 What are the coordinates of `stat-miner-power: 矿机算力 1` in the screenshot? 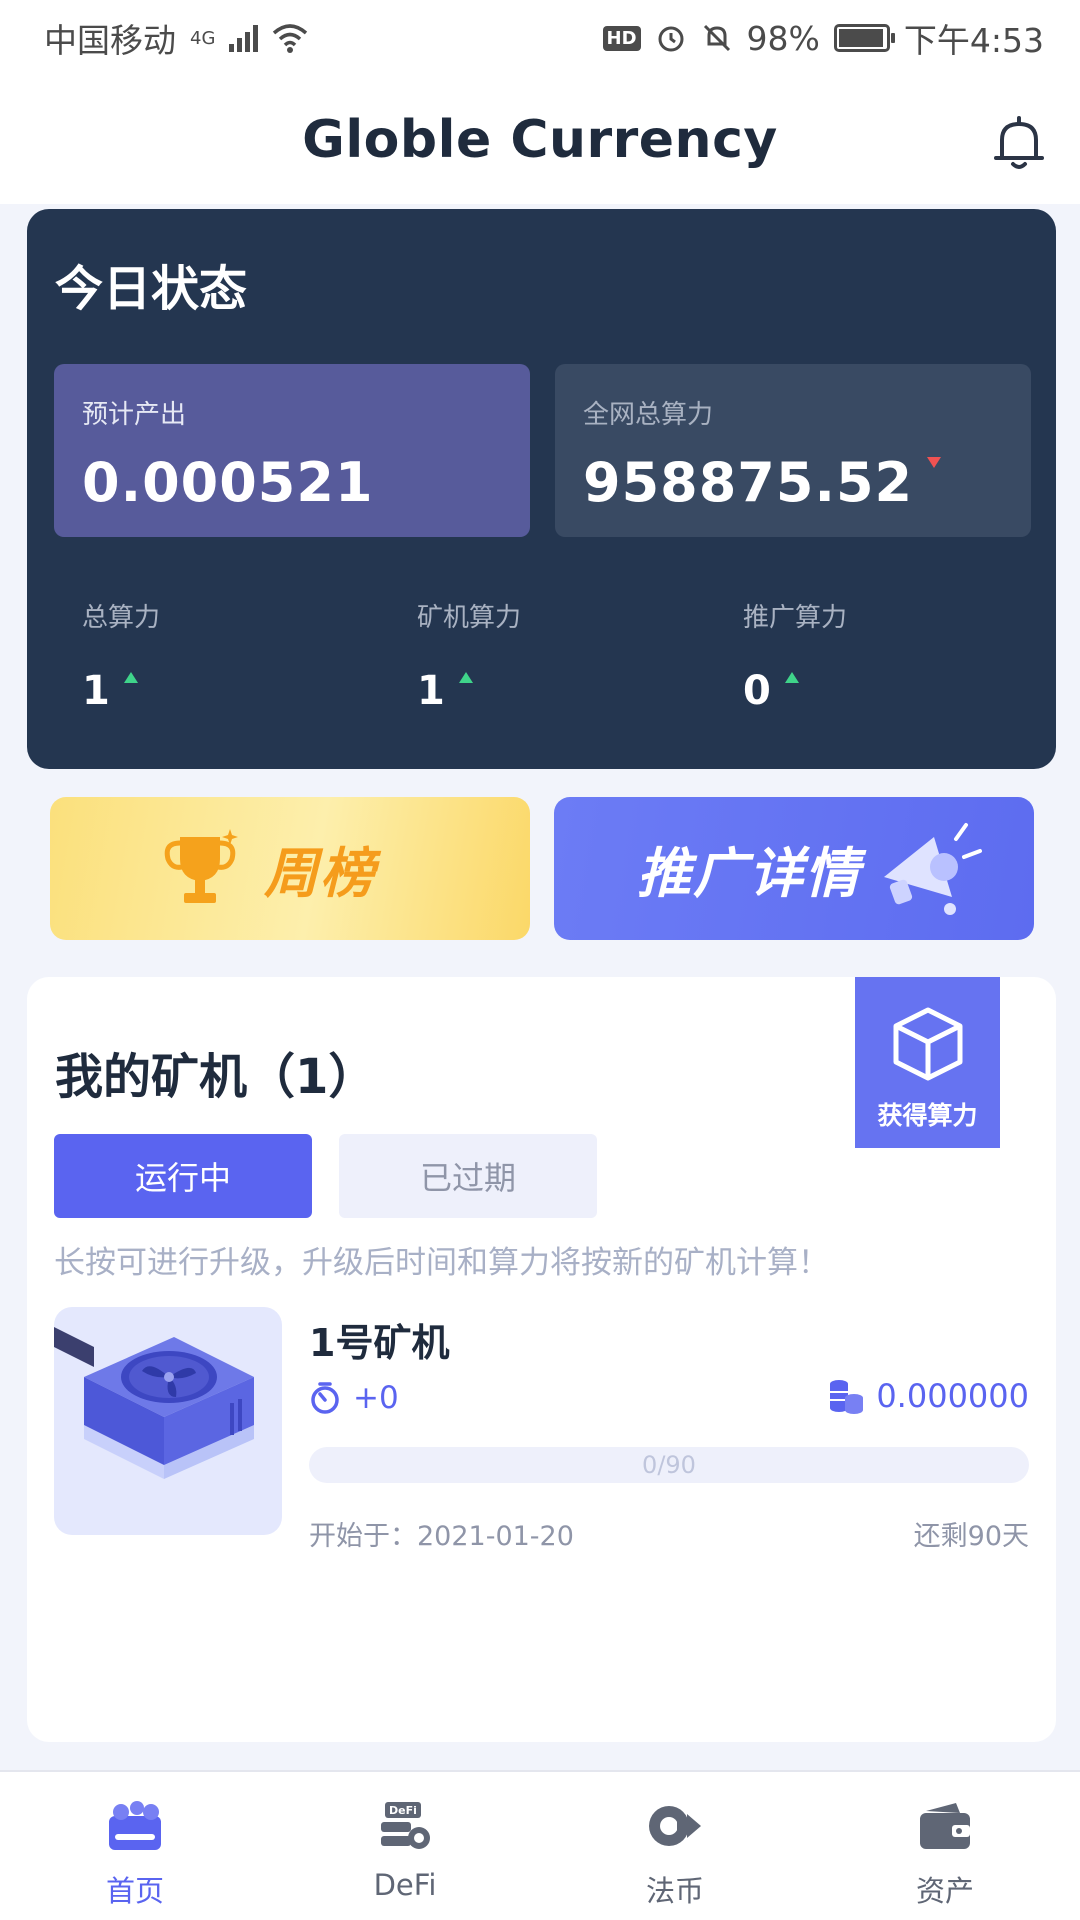 It's located at (469, 655).